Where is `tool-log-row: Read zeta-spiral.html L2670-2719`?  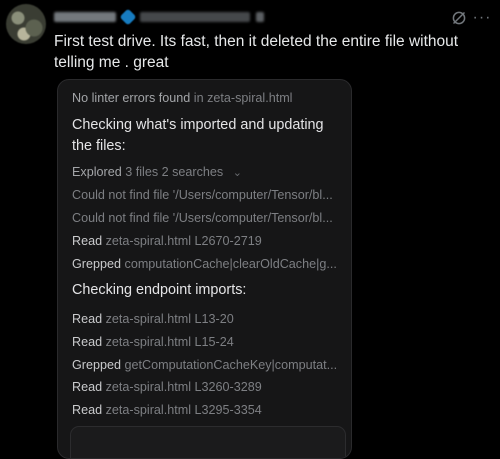 tool-log-row: Read zeta-spiral.html L2670-2719 is located at coordinates (167, 241).